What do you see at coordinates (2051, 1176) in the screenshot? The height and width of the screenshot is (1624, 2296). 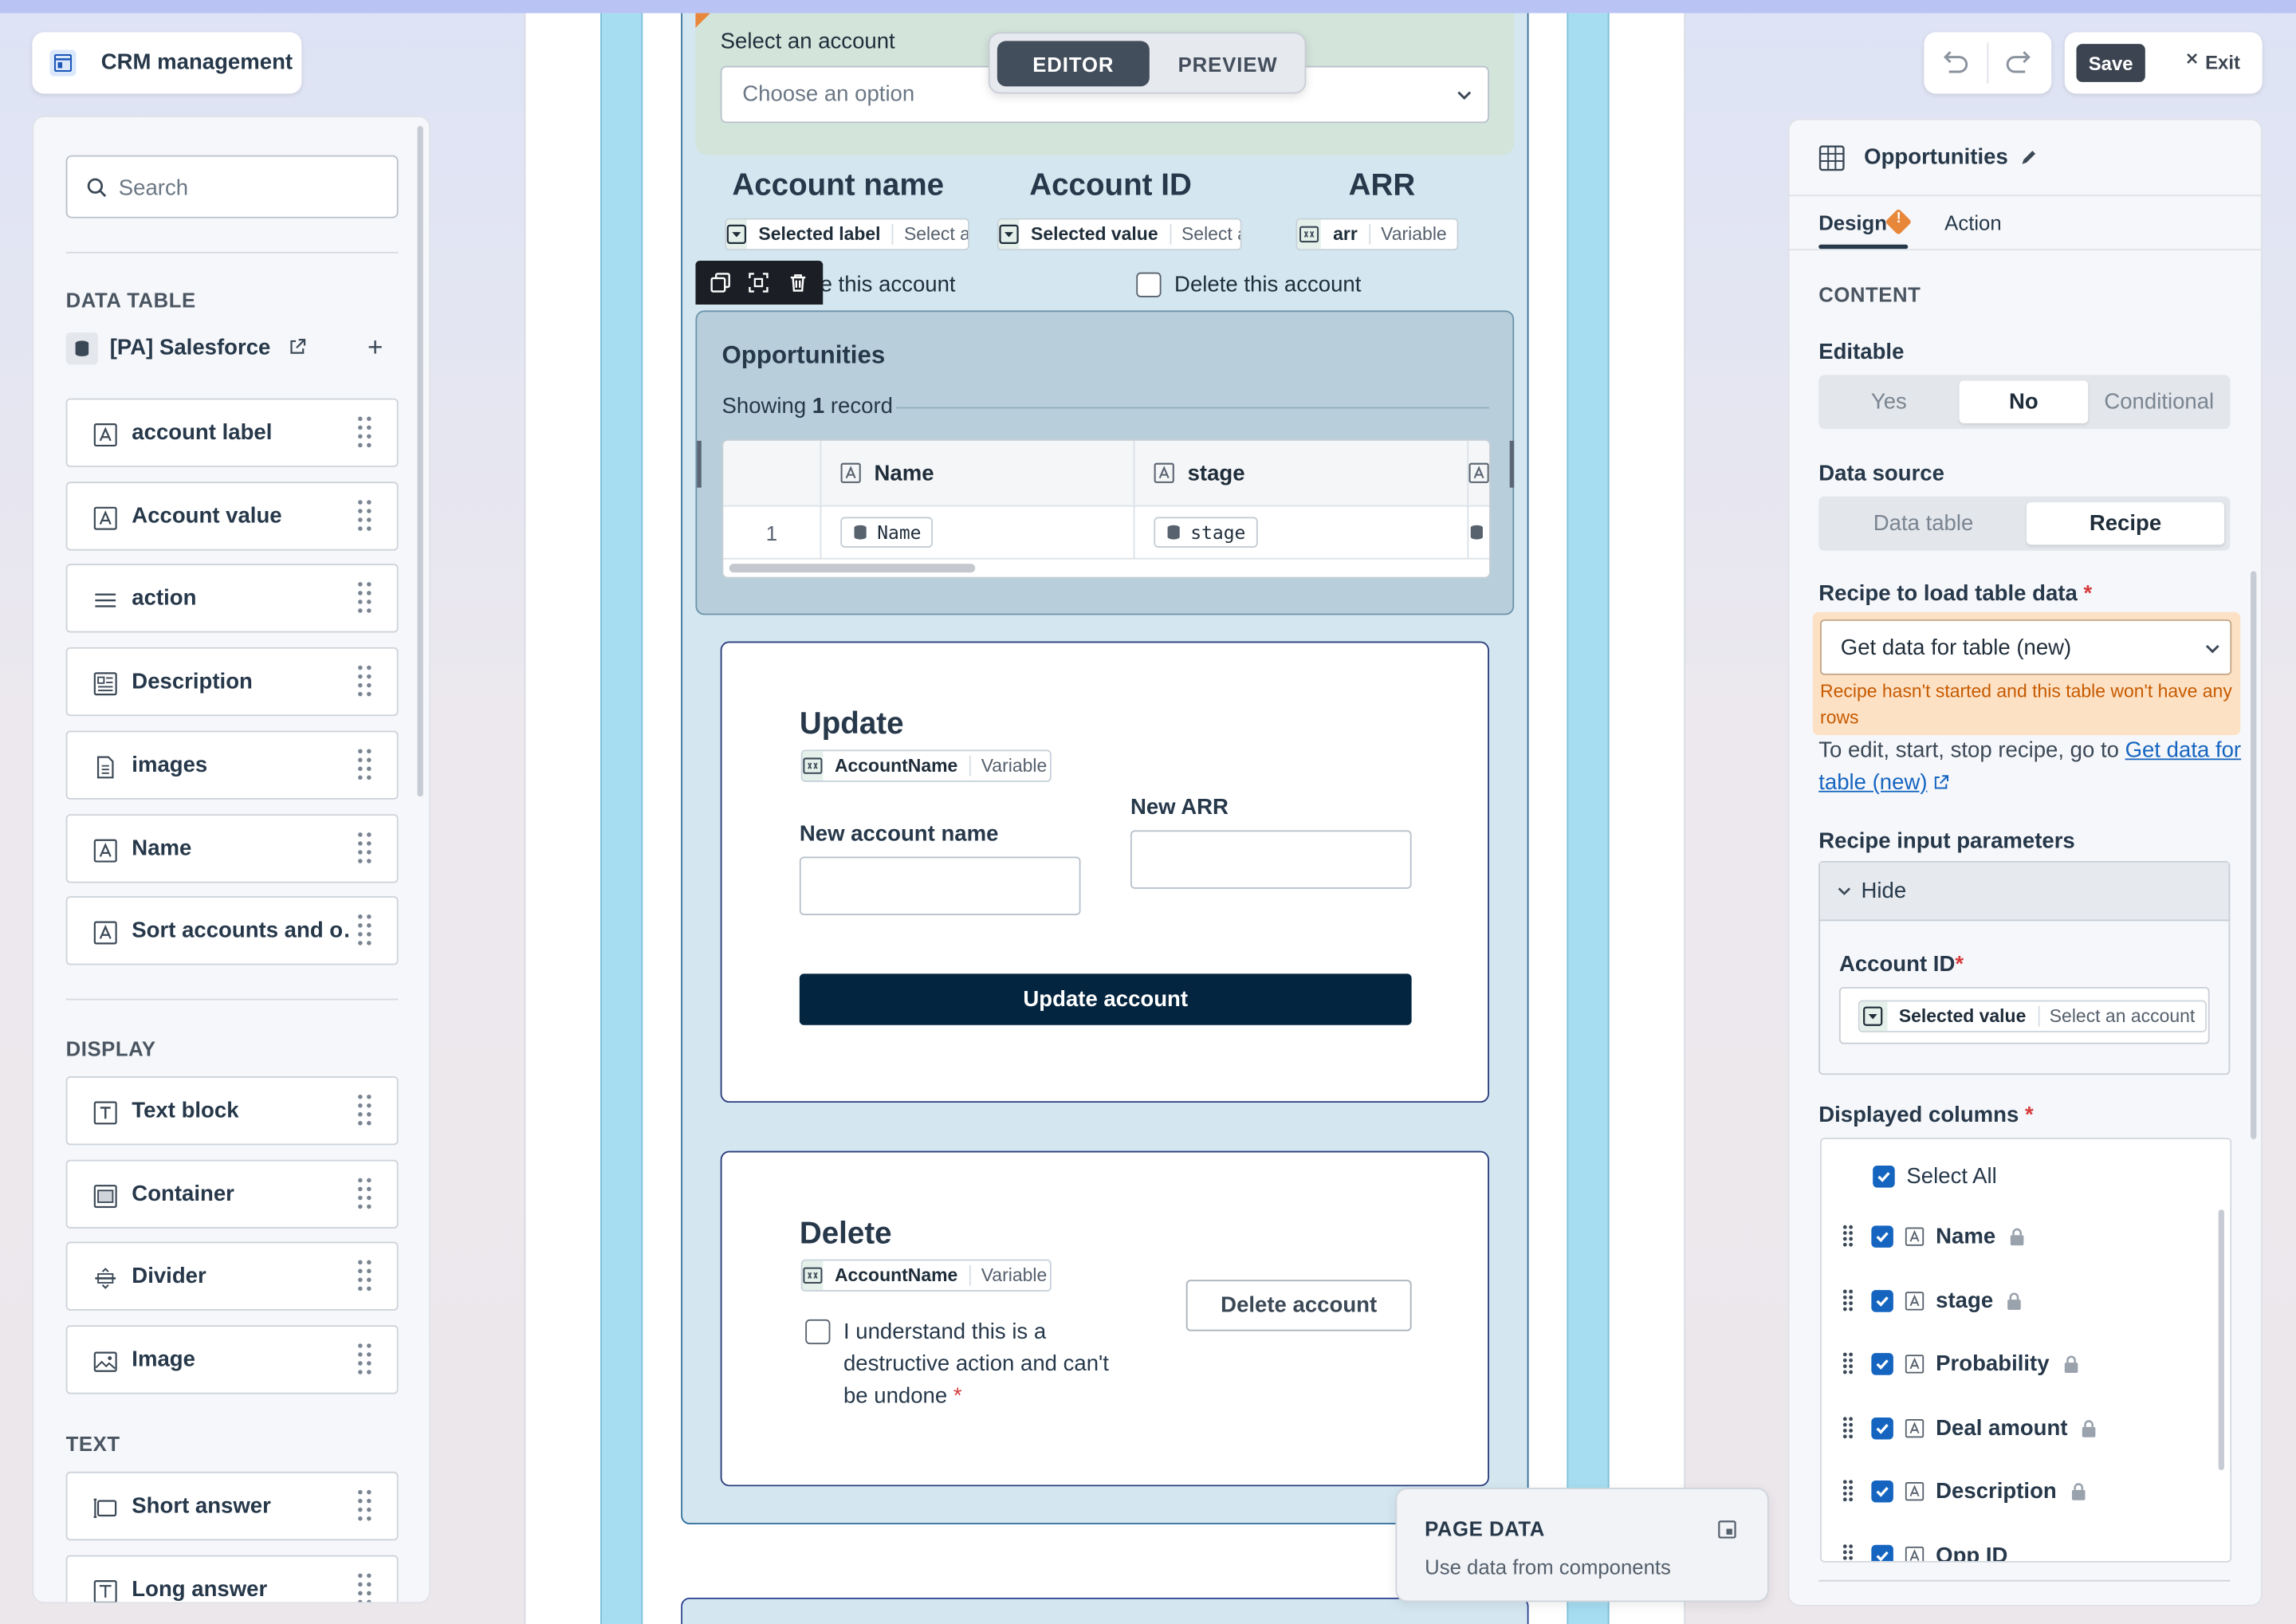 I see `select-all-row: Select All` at bounding box center [2051, 1176].